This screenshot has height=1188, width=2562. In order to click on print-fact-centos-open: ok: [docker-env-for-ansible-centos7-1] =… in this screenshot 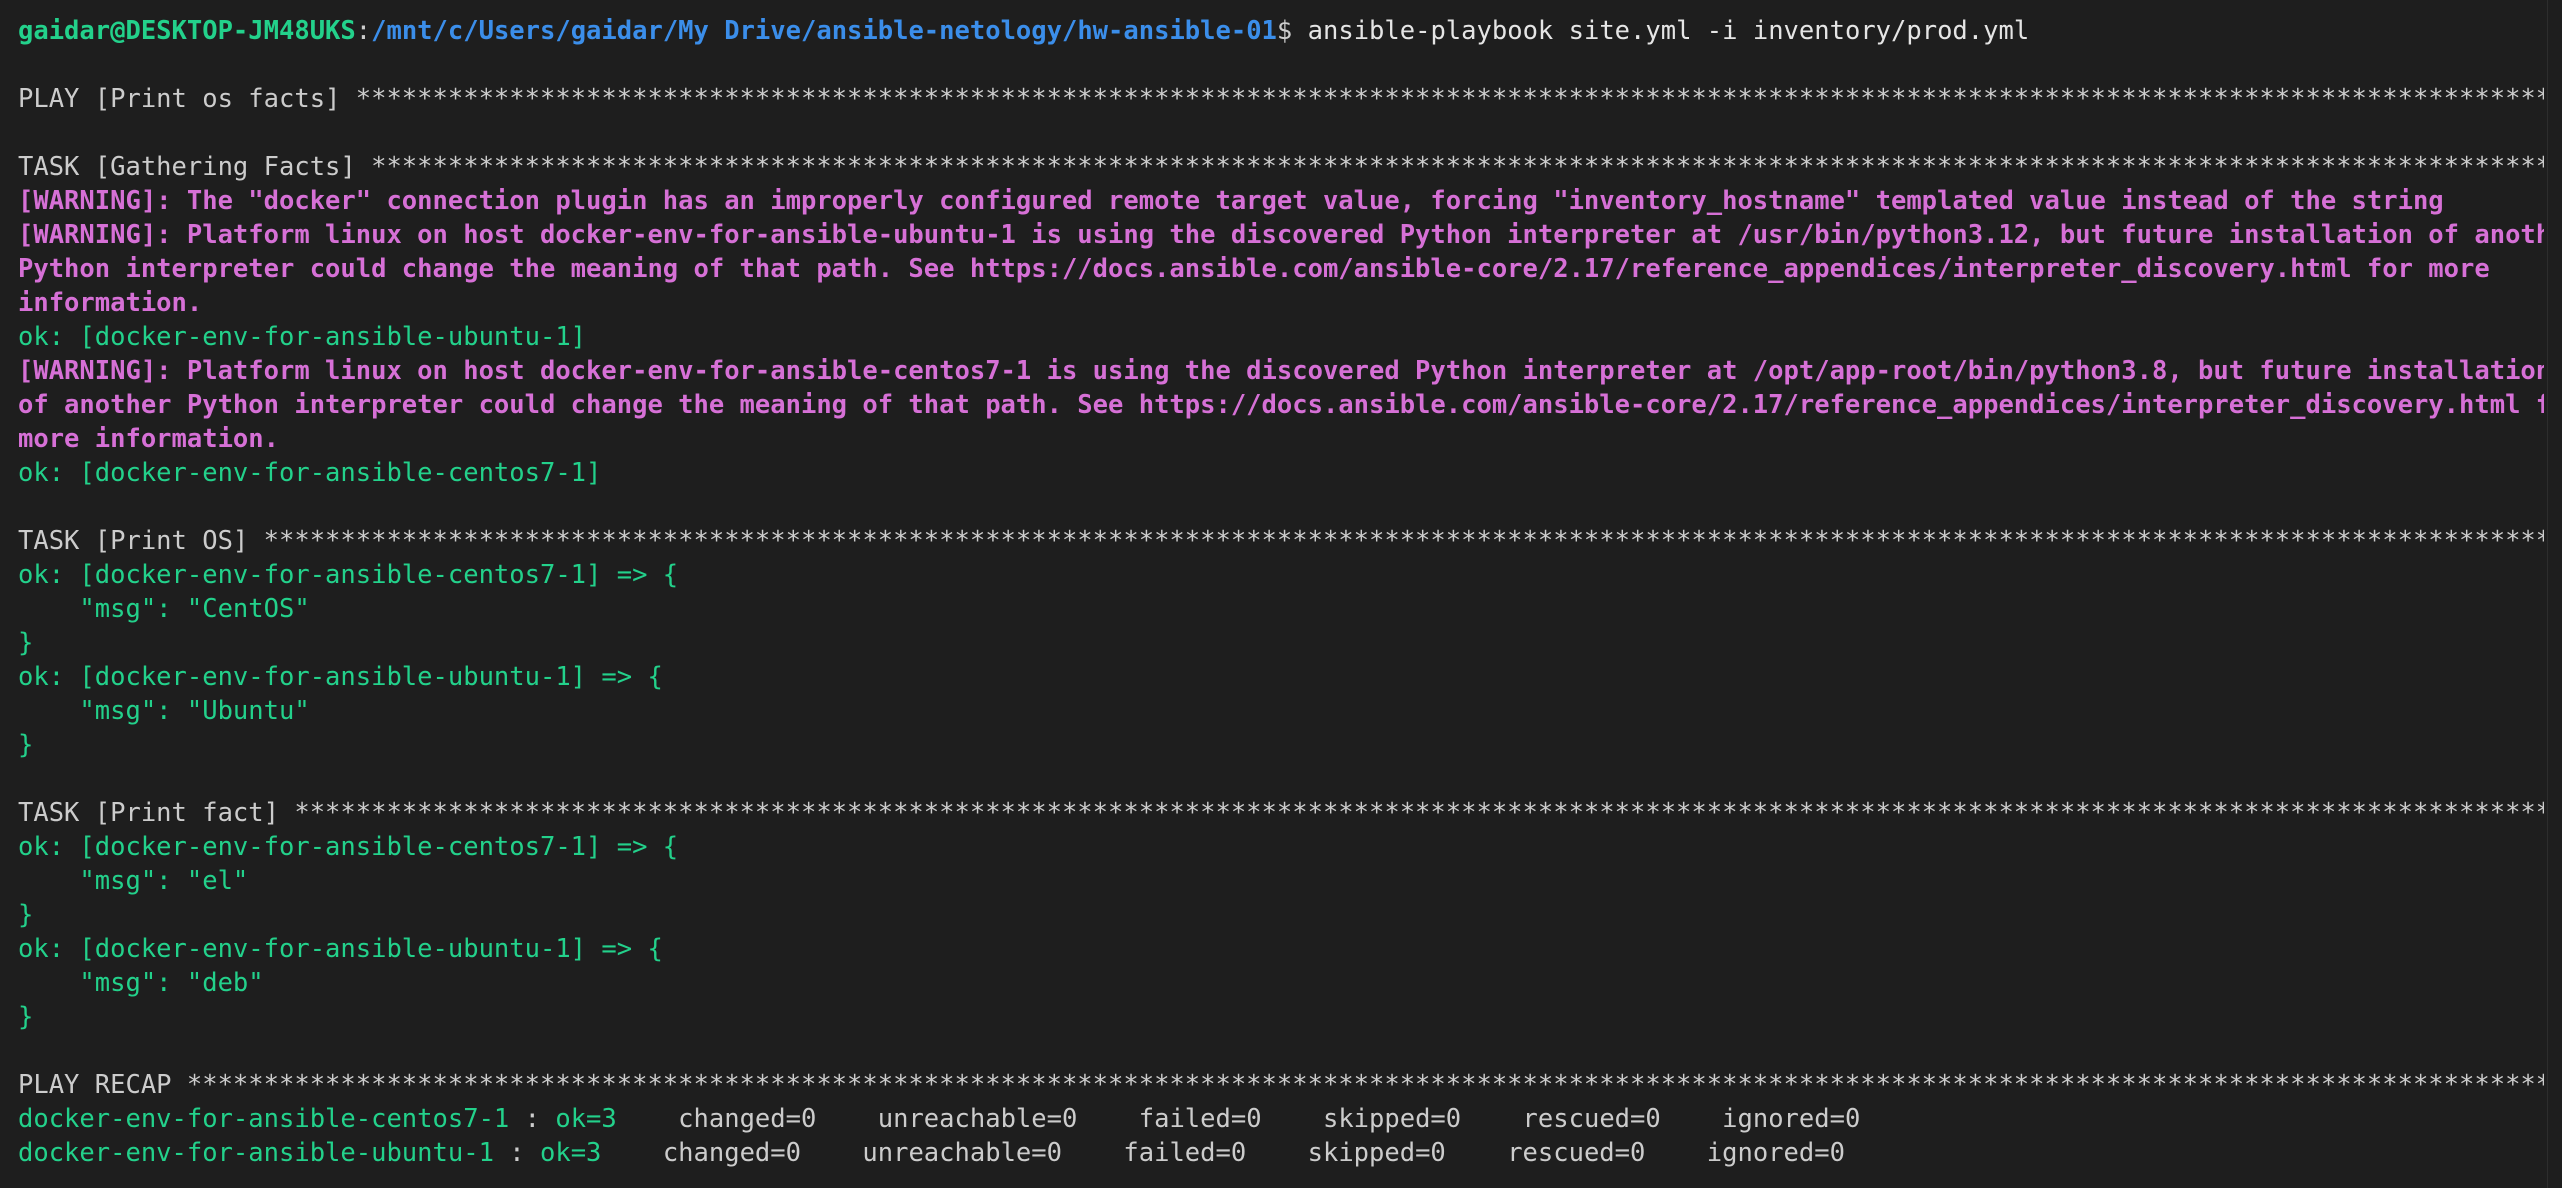, I will do `click(348, 847)`.